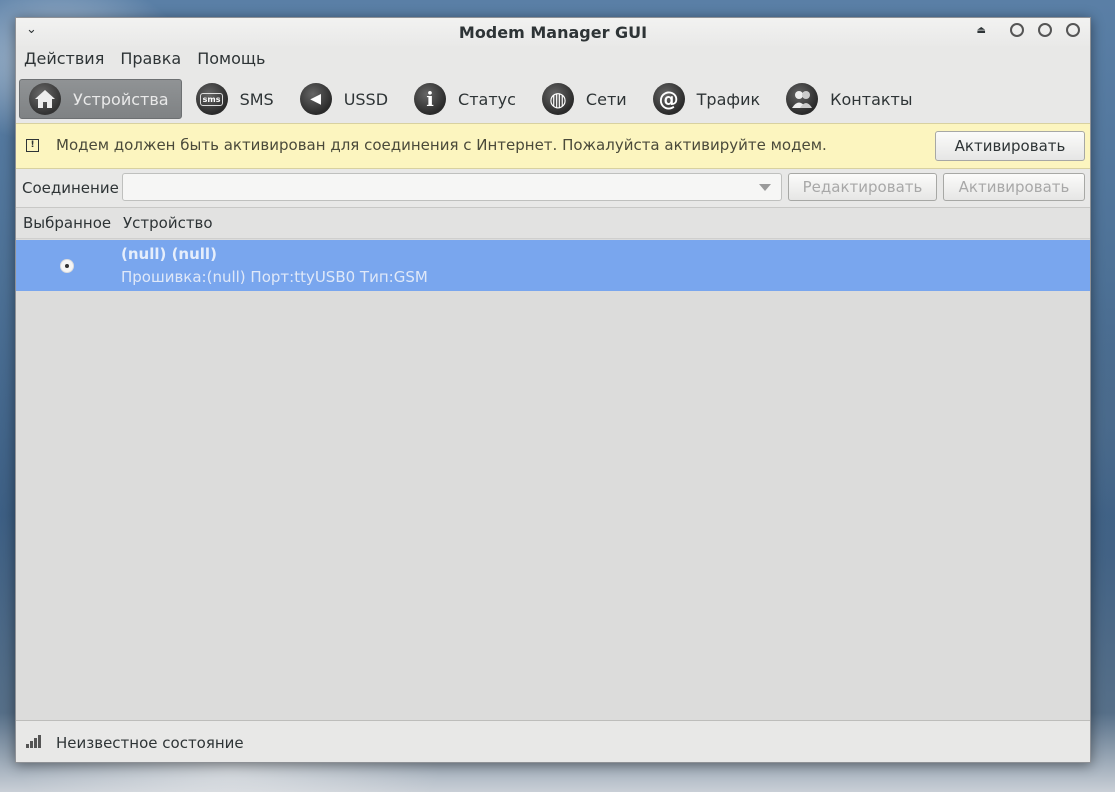 This screenshot has width=1115, height=792. Describe the element at coordinates (34, 741) in the screenshot. I see `signal-strength-icon` at that location.